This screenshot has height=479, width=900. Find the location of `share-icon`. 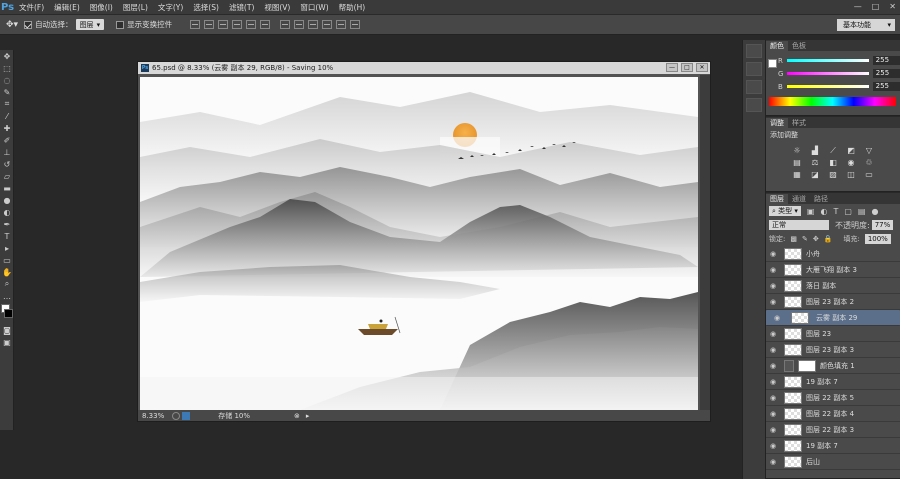

share-icon is located at coordinates (186, 415).